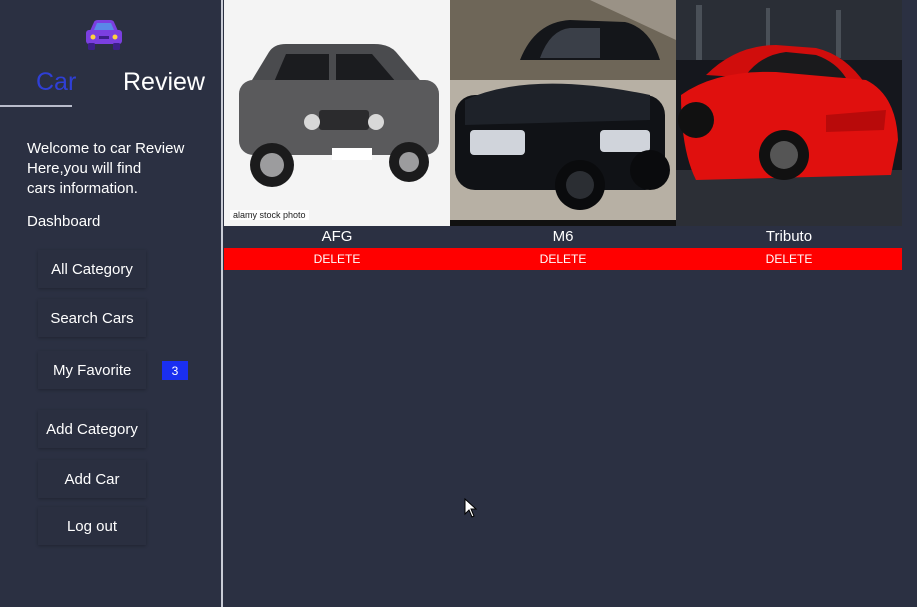 Image resolution: width=917 pixels, height=607 pixels. I want to click on photo-watermark: alamy stock photo, so click(269, 215).